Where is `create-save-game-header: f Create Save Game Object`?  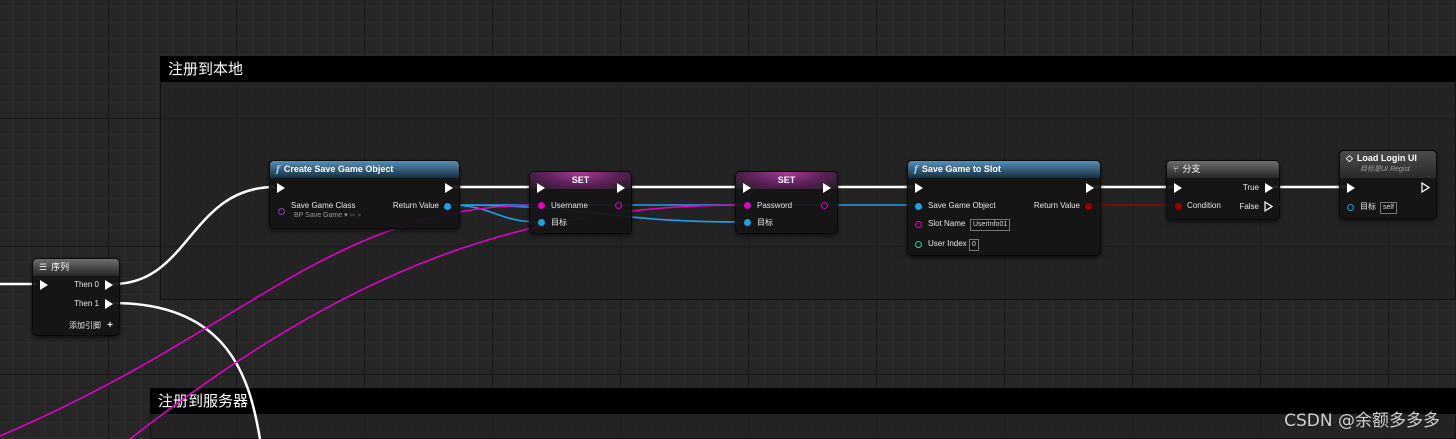
create-save-game-header: f Create Save Game Object is located at coordinates (364, 169).